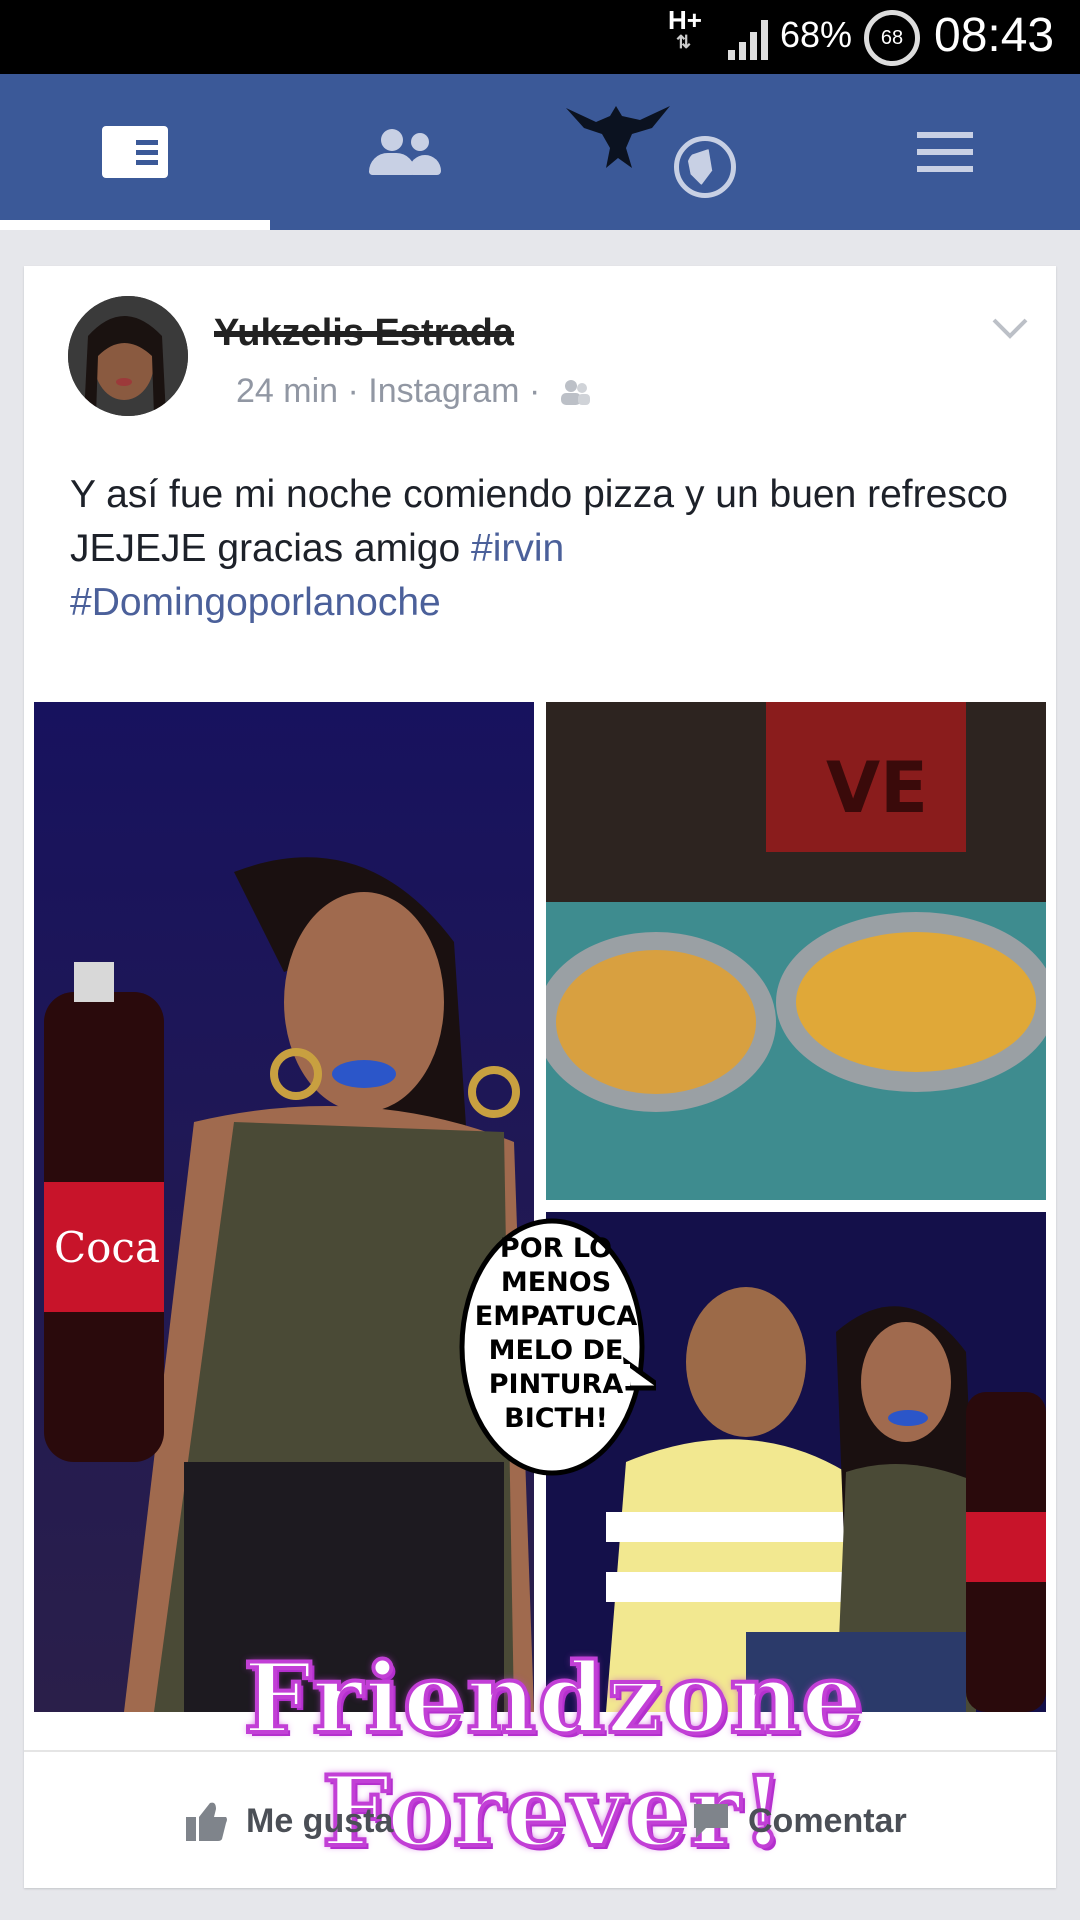  Describe the element at coordinates (711, 1821) in the screenshot. I see `comment-icon` at that location.